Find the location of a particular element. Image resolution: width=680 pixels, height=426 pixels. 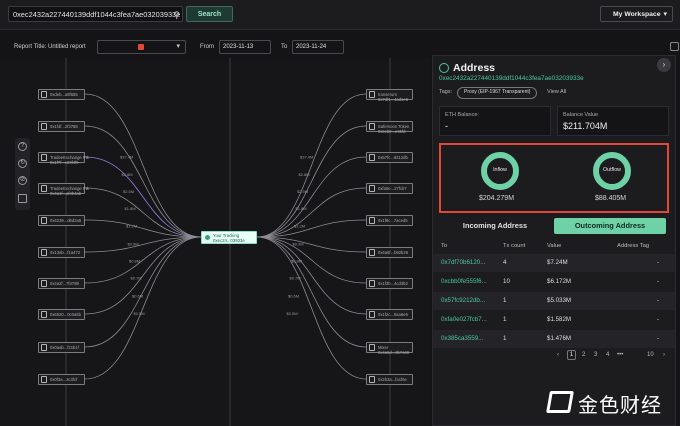

left-address-node: 0x0f3a...3c3fcf is located at coordinates (61, 379).